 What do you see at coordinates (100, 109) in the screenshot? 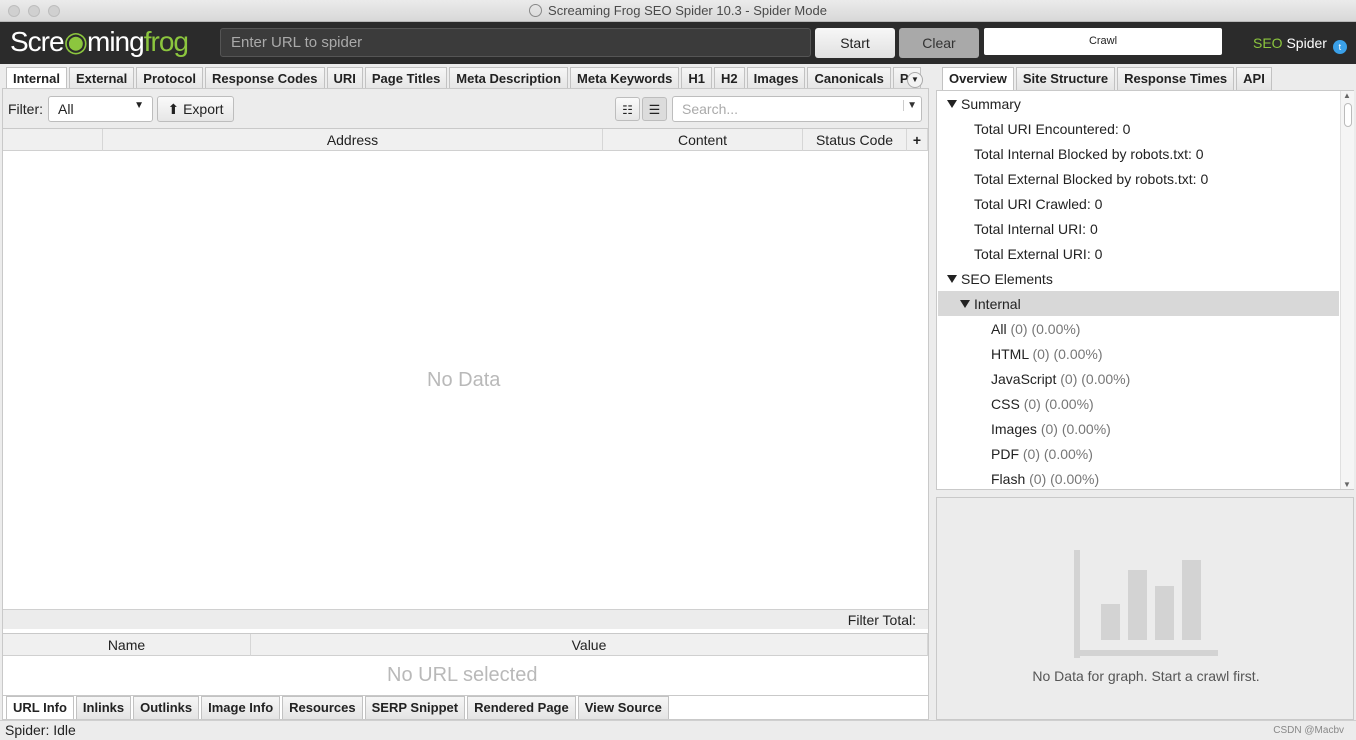
I see `filter-select: All ▼` at bounding box center [100, 109].